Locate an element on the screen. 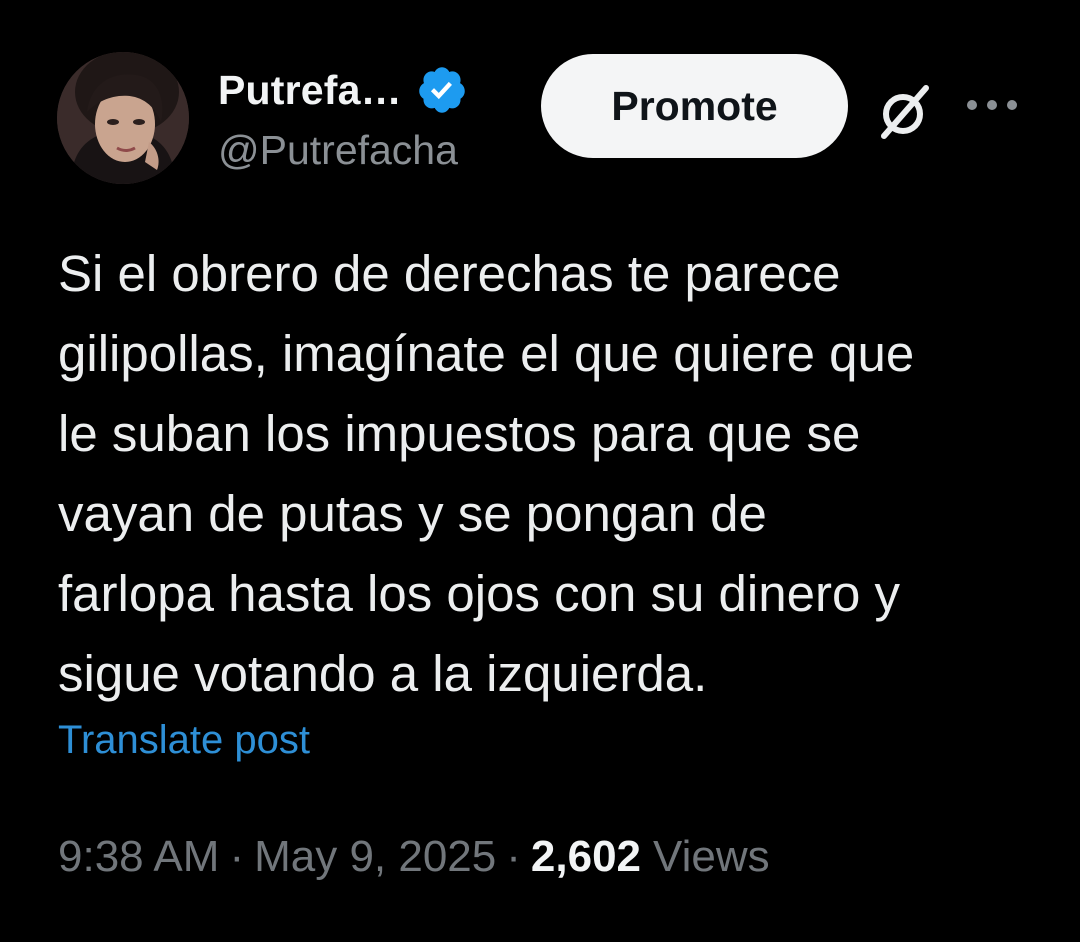  grok-slash-icon is located at coordinates (904, 112).